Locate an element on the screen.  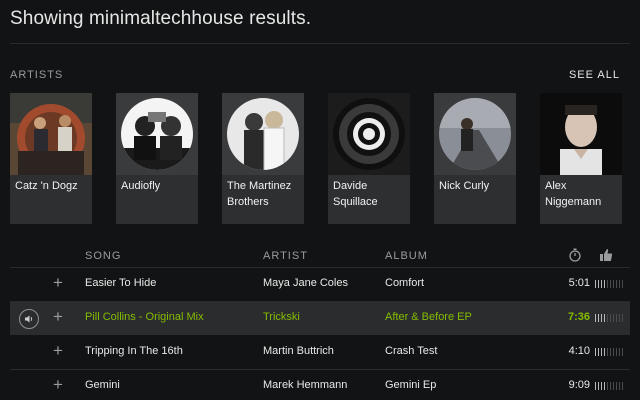
title-divider is located at coordinates (320, 43).